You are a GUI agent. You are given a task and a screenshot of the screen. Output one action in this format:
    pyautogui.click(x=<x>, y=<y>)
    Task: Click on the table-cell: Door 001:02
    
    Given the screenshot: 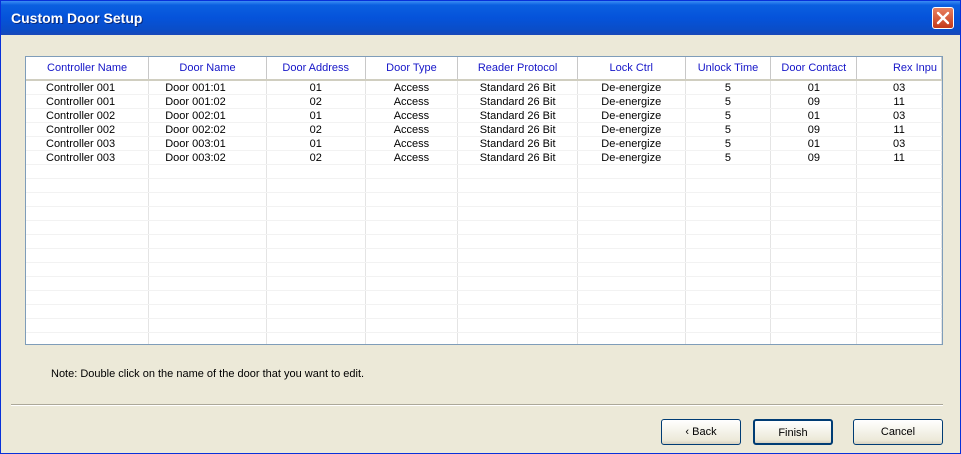 What is the action you would take?
    pyautogui.click(x=207, y=101)
    